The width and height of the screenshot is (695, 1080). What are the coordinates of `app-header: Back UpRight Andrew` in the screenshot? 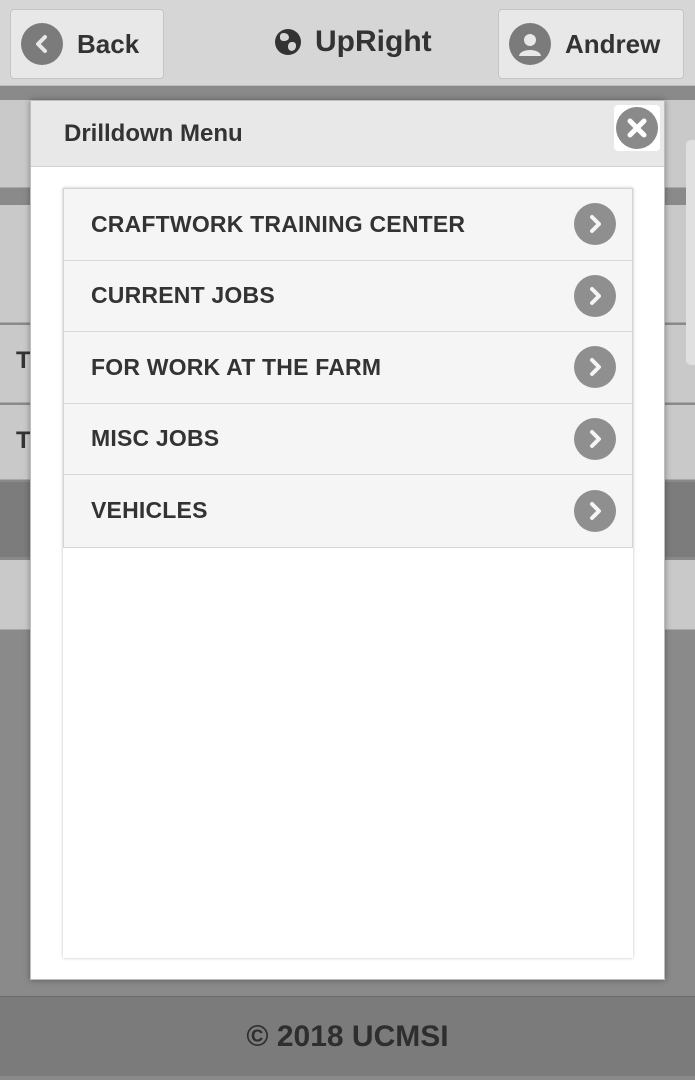 It's located at (347, 43).